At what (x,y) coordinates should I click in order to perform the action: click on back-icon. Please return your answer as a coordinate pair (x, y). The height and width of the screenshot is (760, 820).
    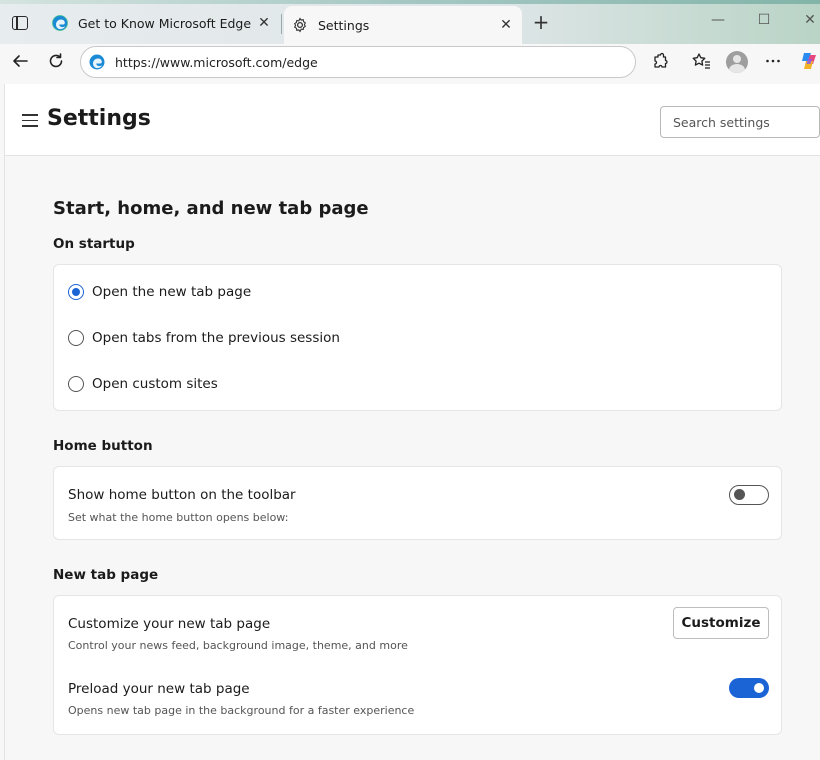
    Looking at the image, I should click on (20, 61).